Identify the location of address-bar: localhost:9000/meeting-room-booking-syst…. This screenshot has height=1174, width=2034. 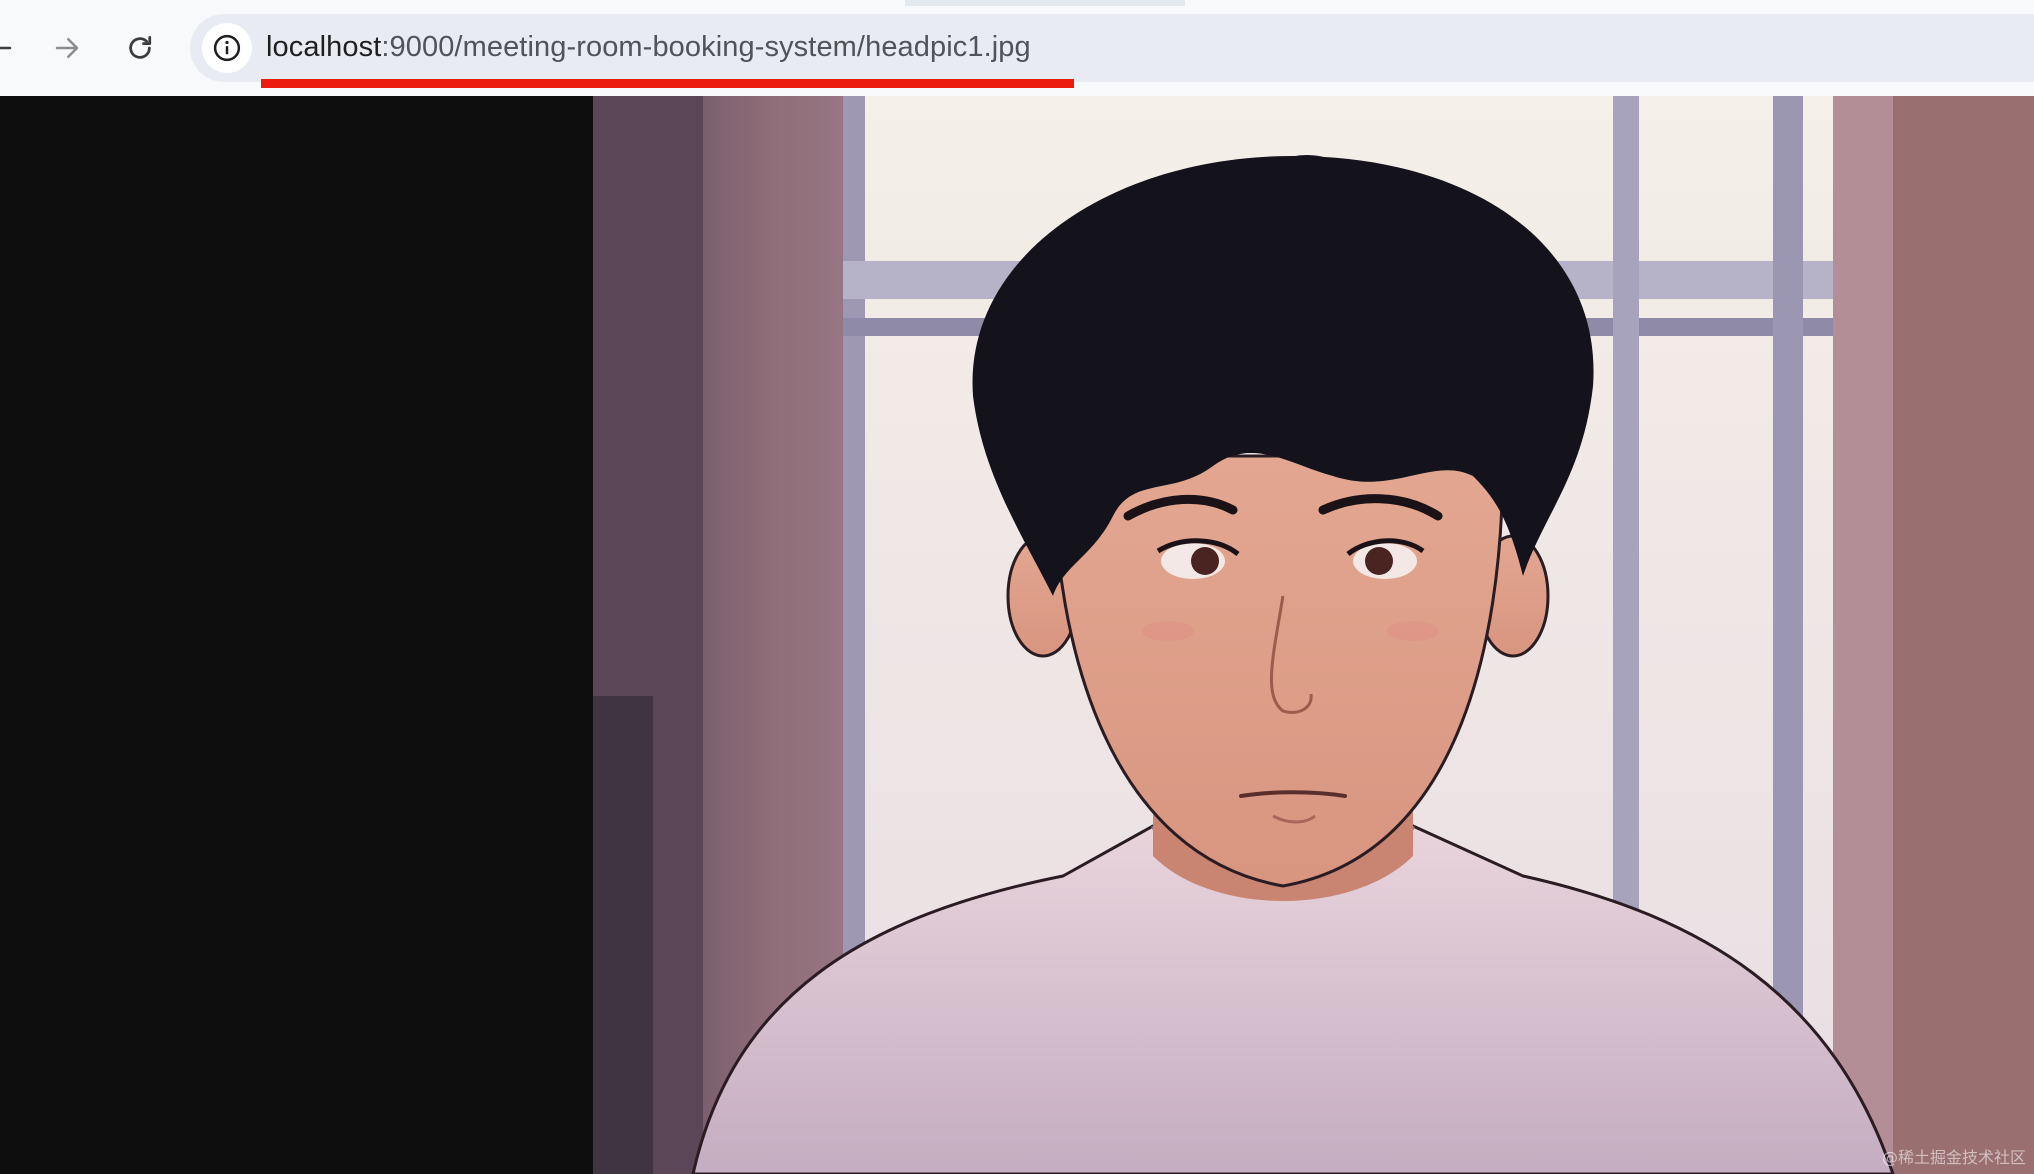
(1112, 48).